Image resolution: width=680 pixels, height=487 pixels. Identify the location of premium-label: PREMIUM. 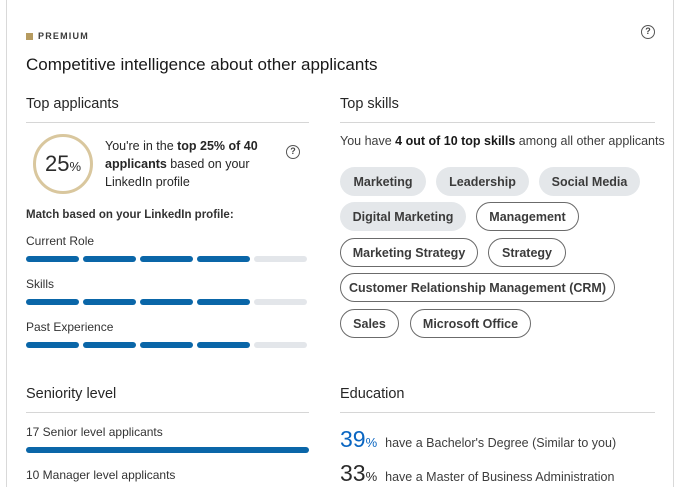
(63, 36).